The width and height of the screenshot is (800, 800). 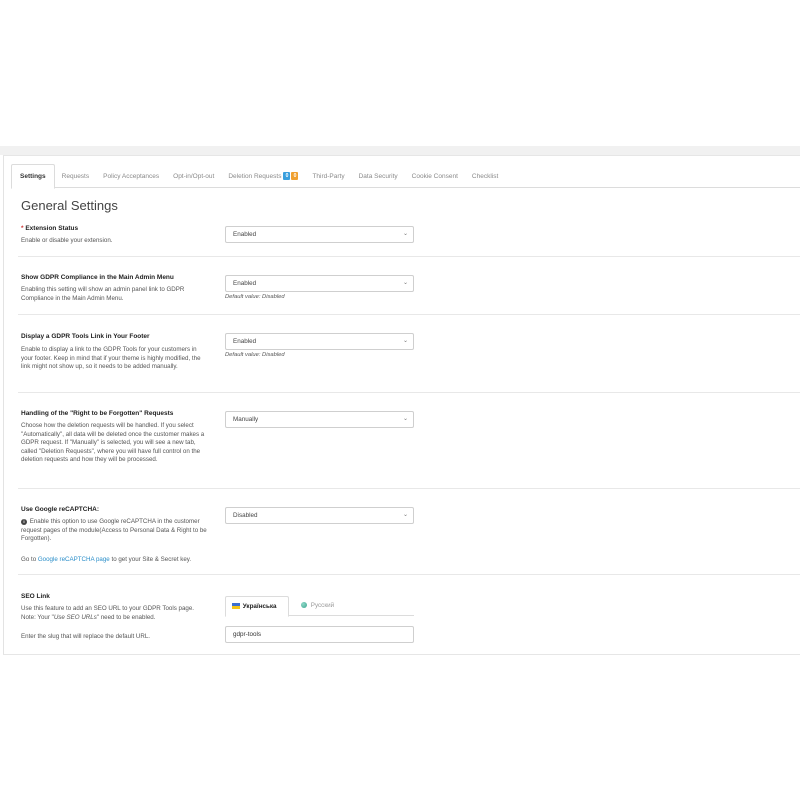 What do you see at coordinates (245, 283) in the screenshot?
I see `admin-menu-value: Enabled` at bounding box center [245, 283].